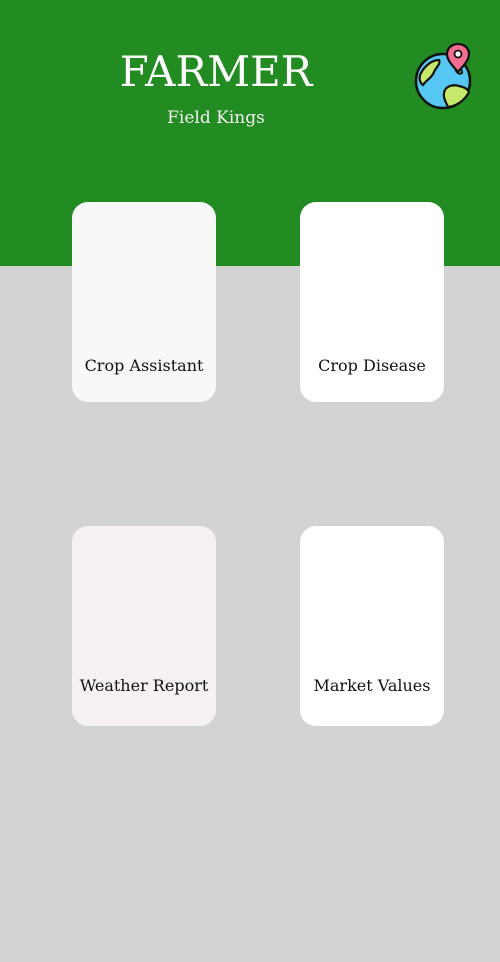 The height and width of the screenshot is (962, 500). What do you see at coordinates (372, 626) in the screenshot?
I see `market-values-card: Market Values` at bounding box center [372, 626].